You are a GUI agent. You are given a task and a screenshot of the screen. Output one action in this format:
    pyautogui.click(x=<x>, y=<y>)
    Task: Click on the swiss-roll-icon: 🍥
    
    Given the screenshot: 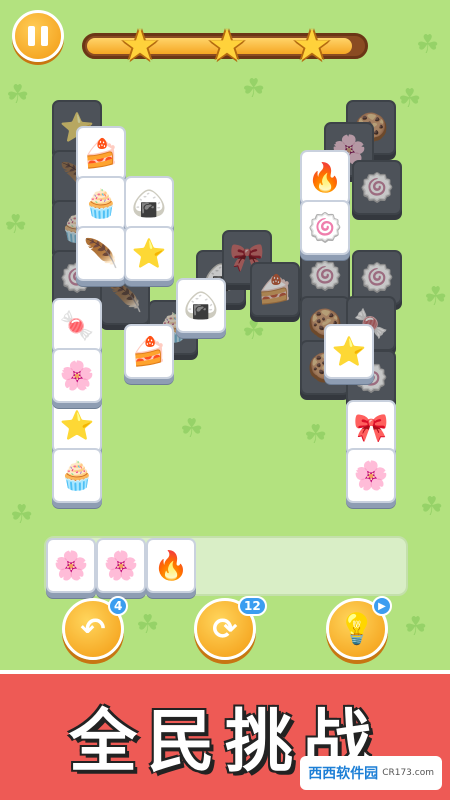 What is the action you would take?
    pyautogui.click(x=325, y=227)
    